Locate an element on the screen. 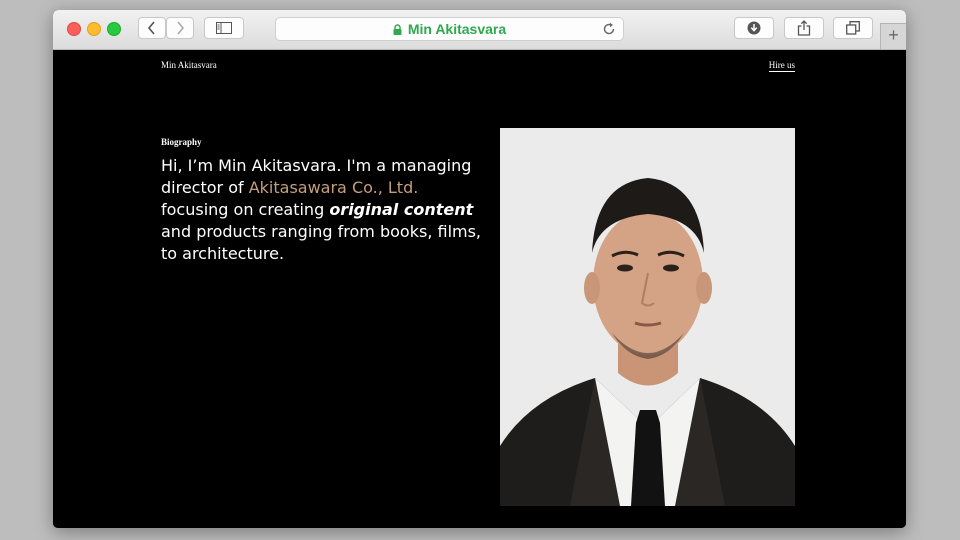 This screenshot has height=540, width=960. back-button is located at coordinates (152, 28).